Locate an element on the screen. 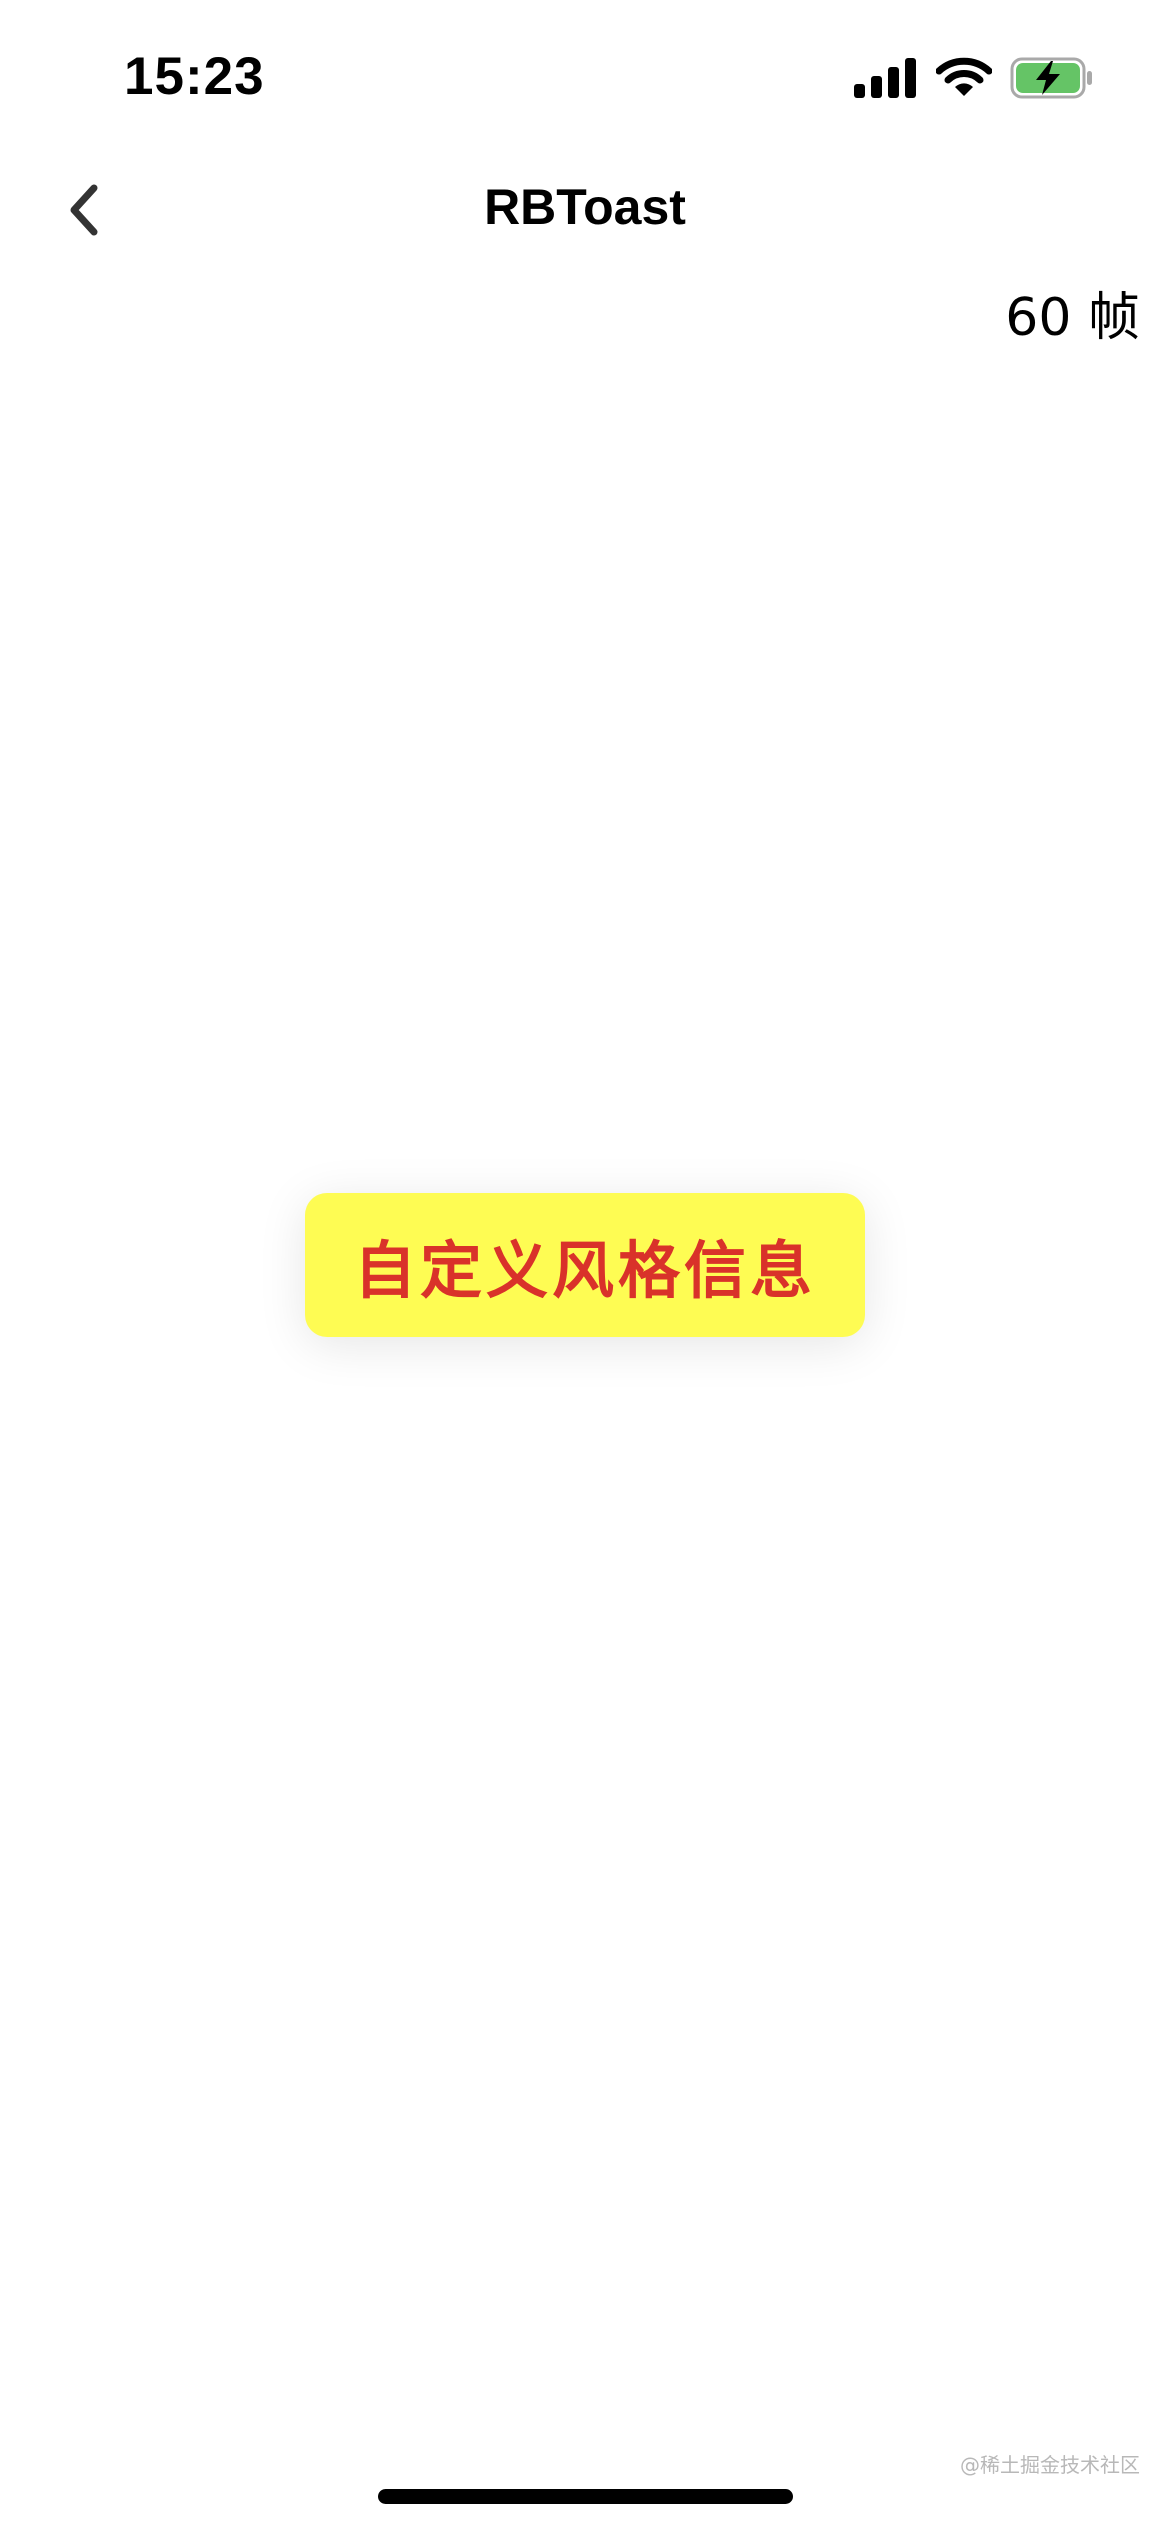  page-title: RBToast is located at coordinates (585, 207).